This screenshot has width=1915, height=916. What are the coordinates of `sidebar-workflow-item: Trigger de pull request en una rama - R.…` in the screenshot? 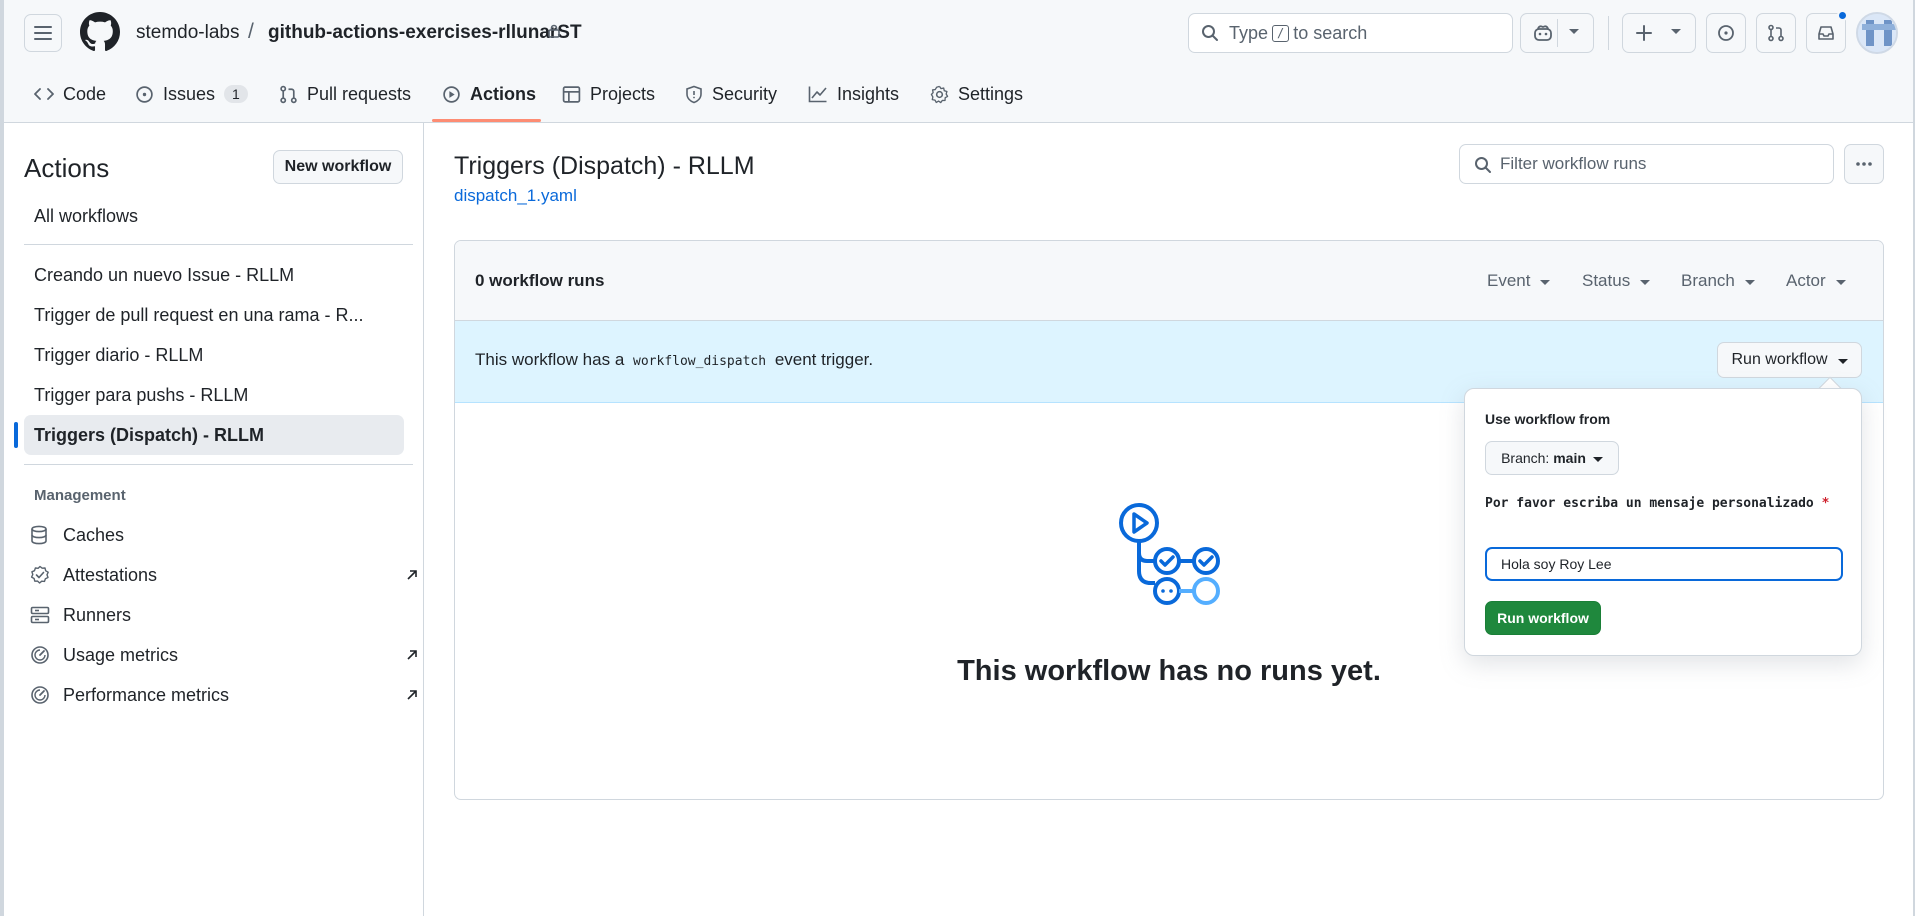 It's located at (214, 315).